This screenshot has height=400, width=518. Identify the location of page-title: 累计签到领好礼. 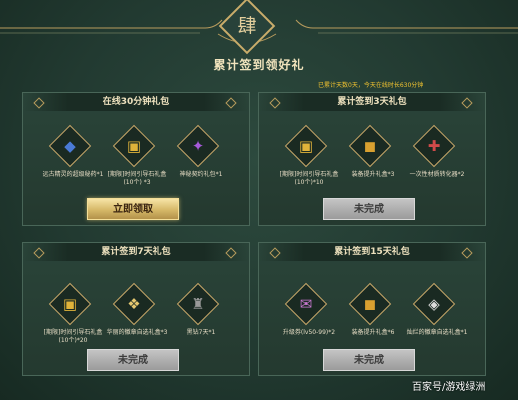
(259, 65).